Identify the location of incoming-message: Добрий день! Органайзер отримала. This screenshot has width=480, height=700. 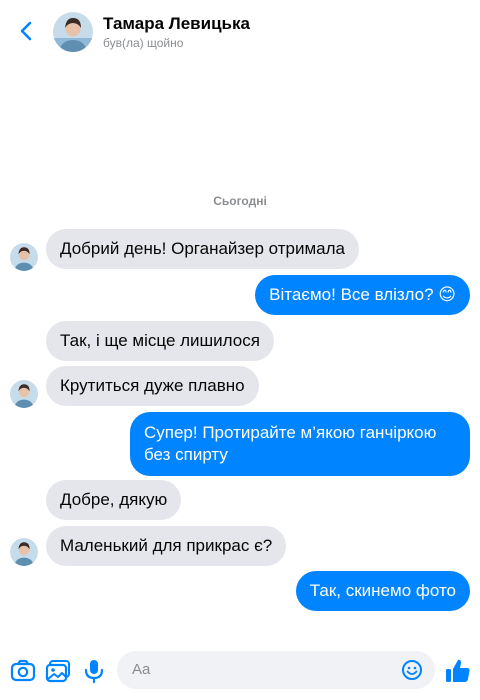
(202, 249).